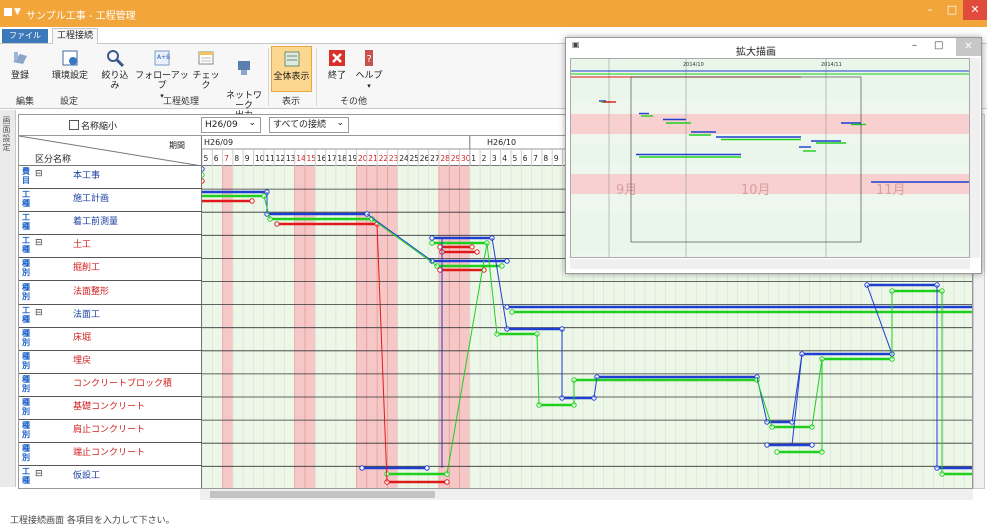 This screenshot has height=531, width=987. I want to click on table-row: 種別 コンクリートブロック積, so click(110, 385).